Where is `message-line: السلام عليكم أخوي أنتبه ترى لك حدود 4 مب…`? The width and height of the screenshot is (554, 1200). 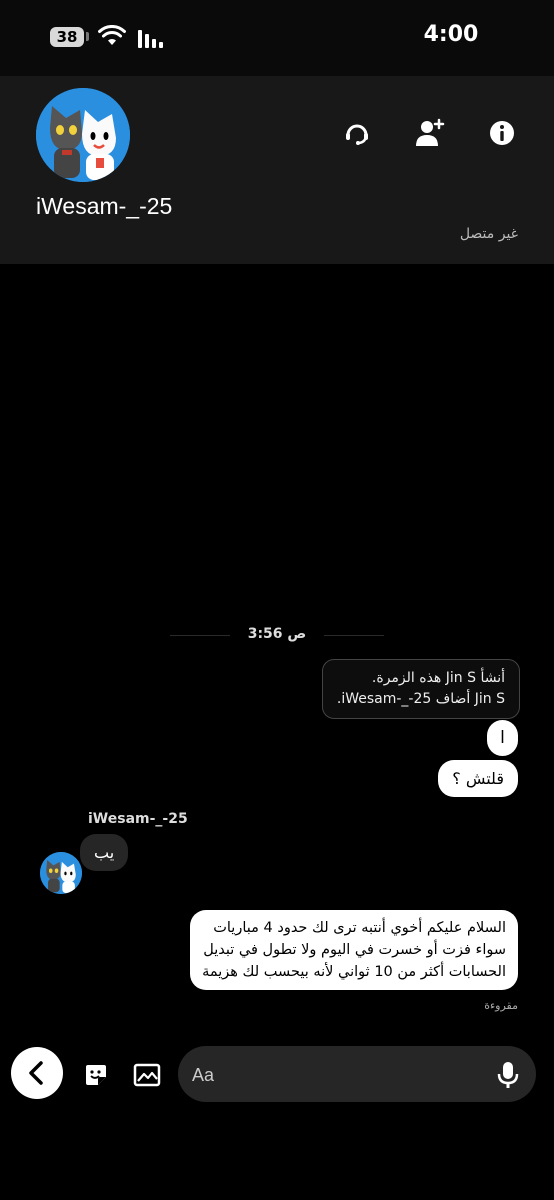 message-line: السلام عليكم أخوي أنتبه ترى لك حدود 4 مب… is located at coordinates (359, 928).